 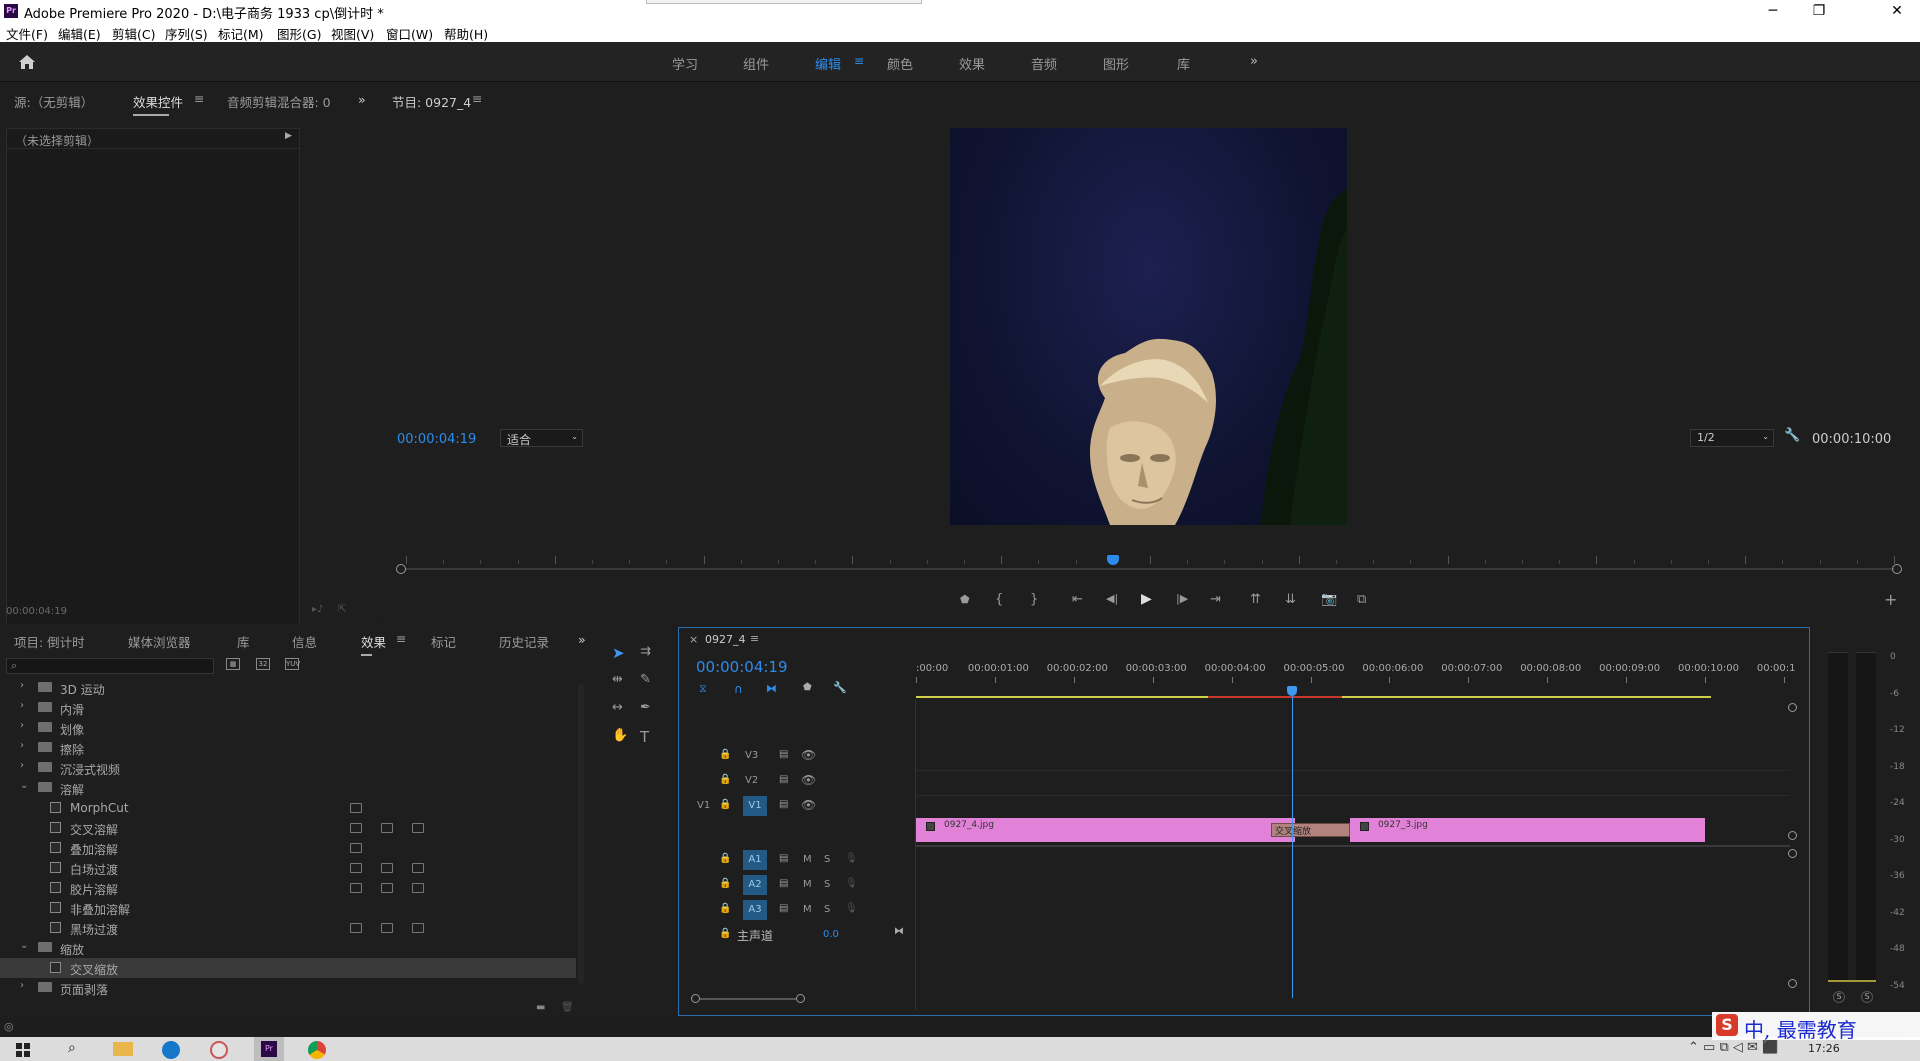 What do you see at coordinates (288, 908) in the screenshot?
I see `effect-item: 非叠加溶解` at bounding box center [288, 908].